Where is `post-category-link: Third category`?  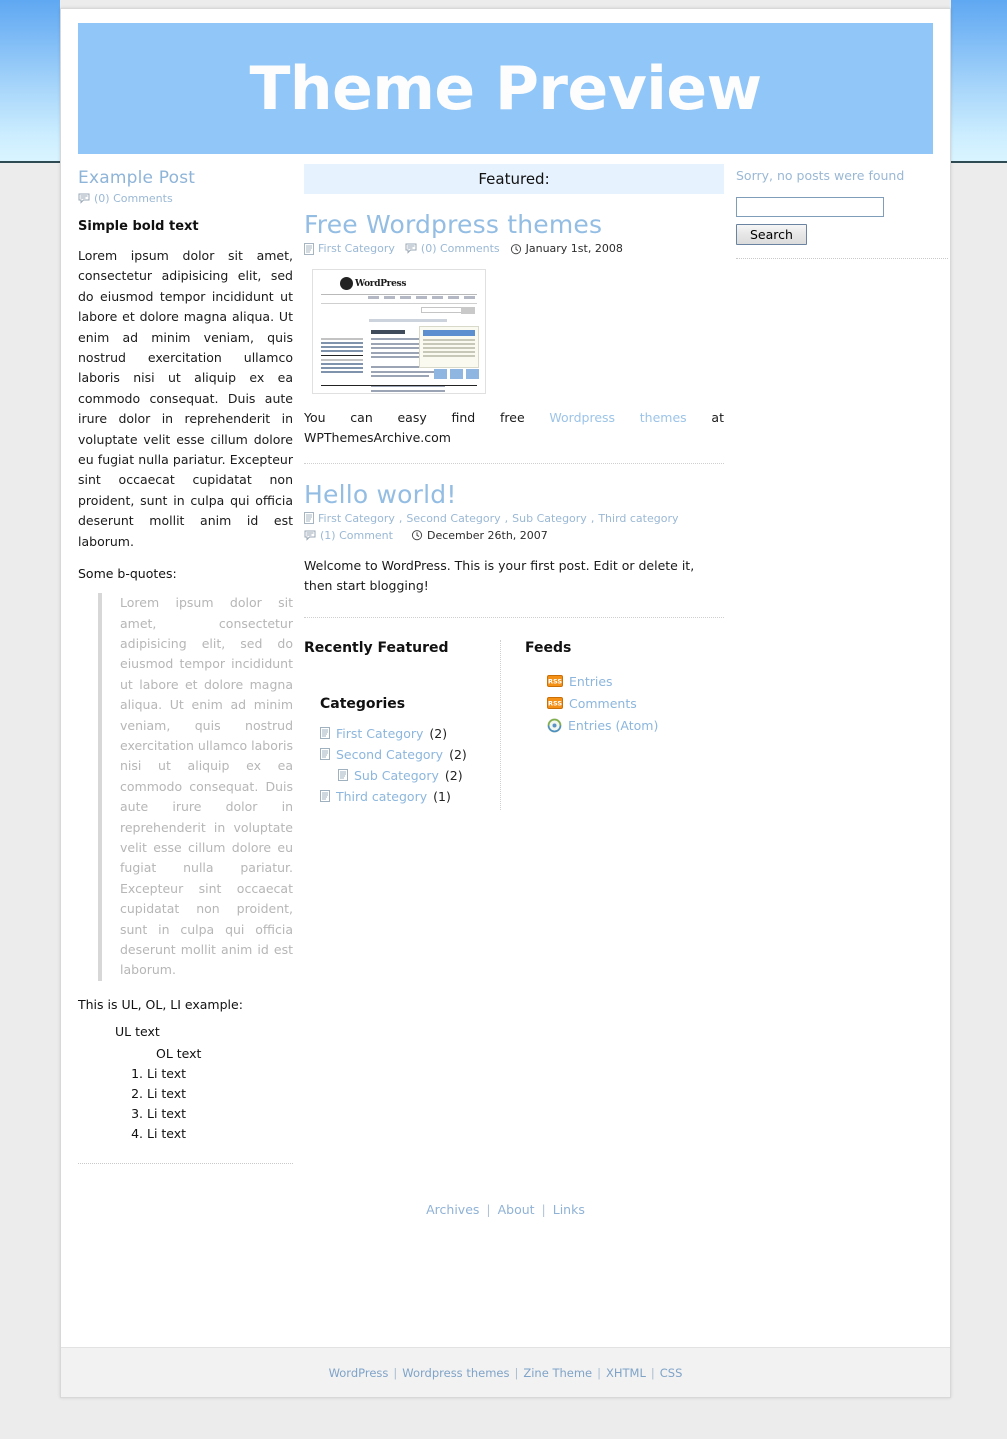 post-category-link: Third category is located at coordinates (638, 518).